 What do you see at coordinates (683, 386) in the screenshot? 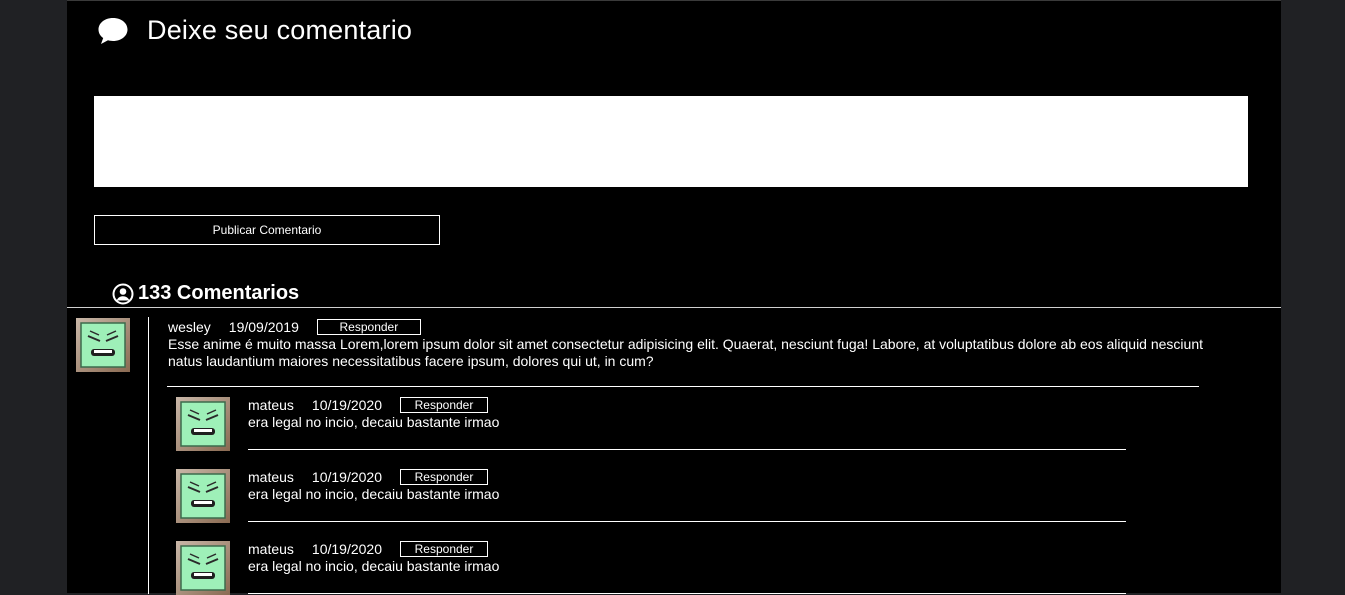
I see `comment-divider` at bounding box center [683, 386].